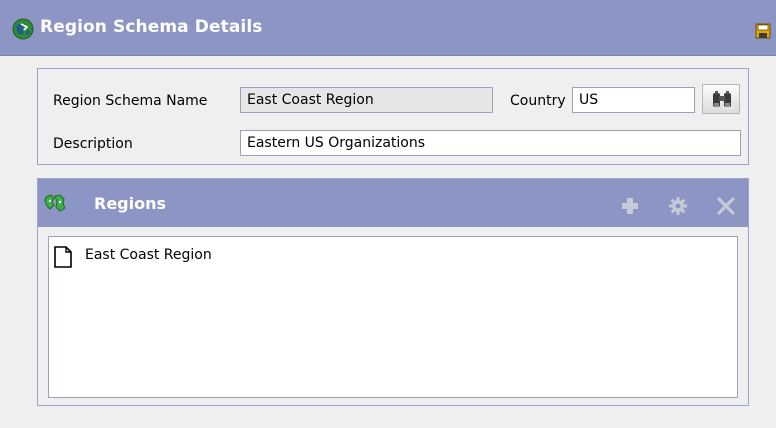 The width and height of the screenshot is (776, 428). I want to click on description-label: Description, so click(93, 144).